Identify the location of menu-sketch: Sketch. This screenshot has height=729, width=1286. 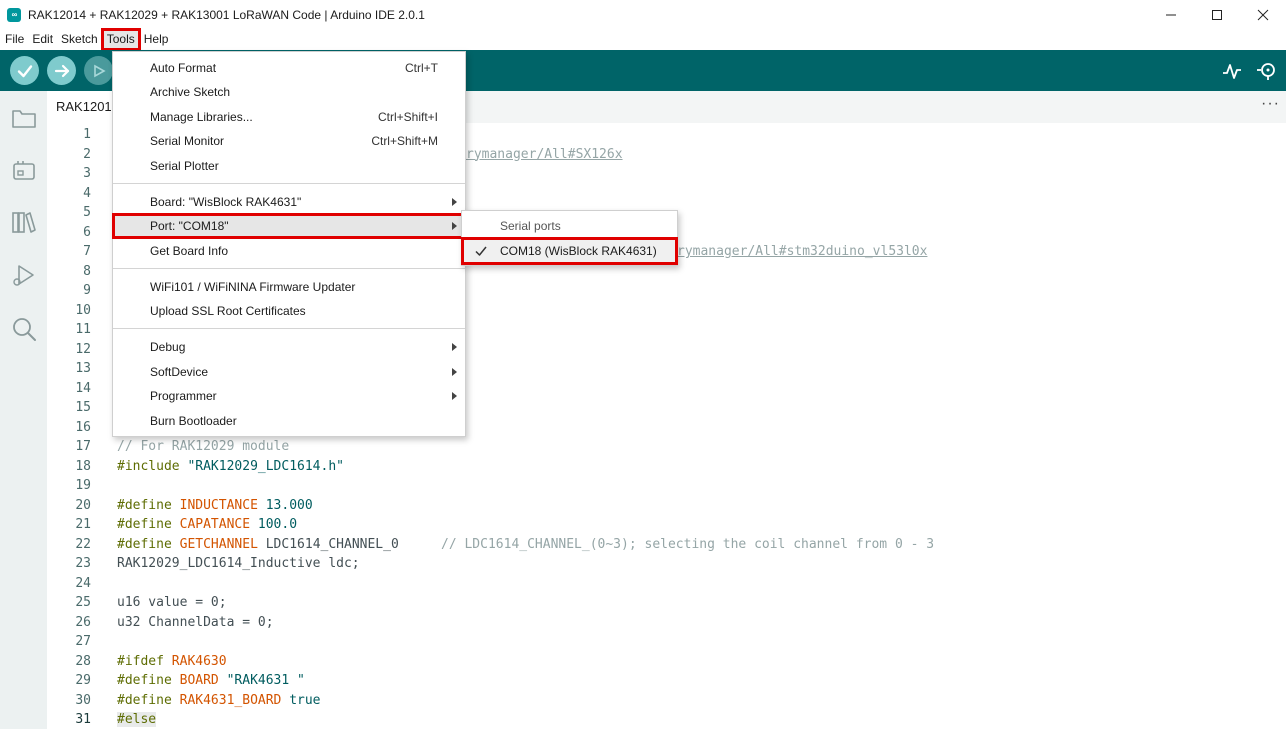
(79, 39).